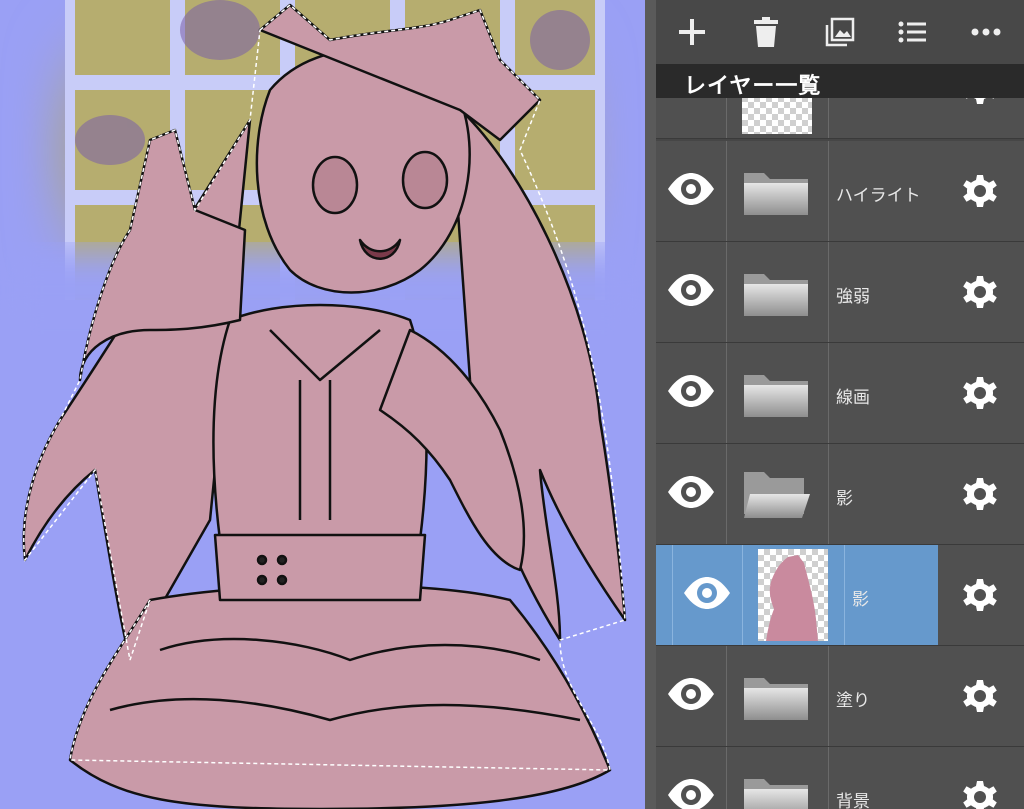  Describe the element at coordinates (777, 495) in the screenshot. I see `folder-open-icon` at that location.